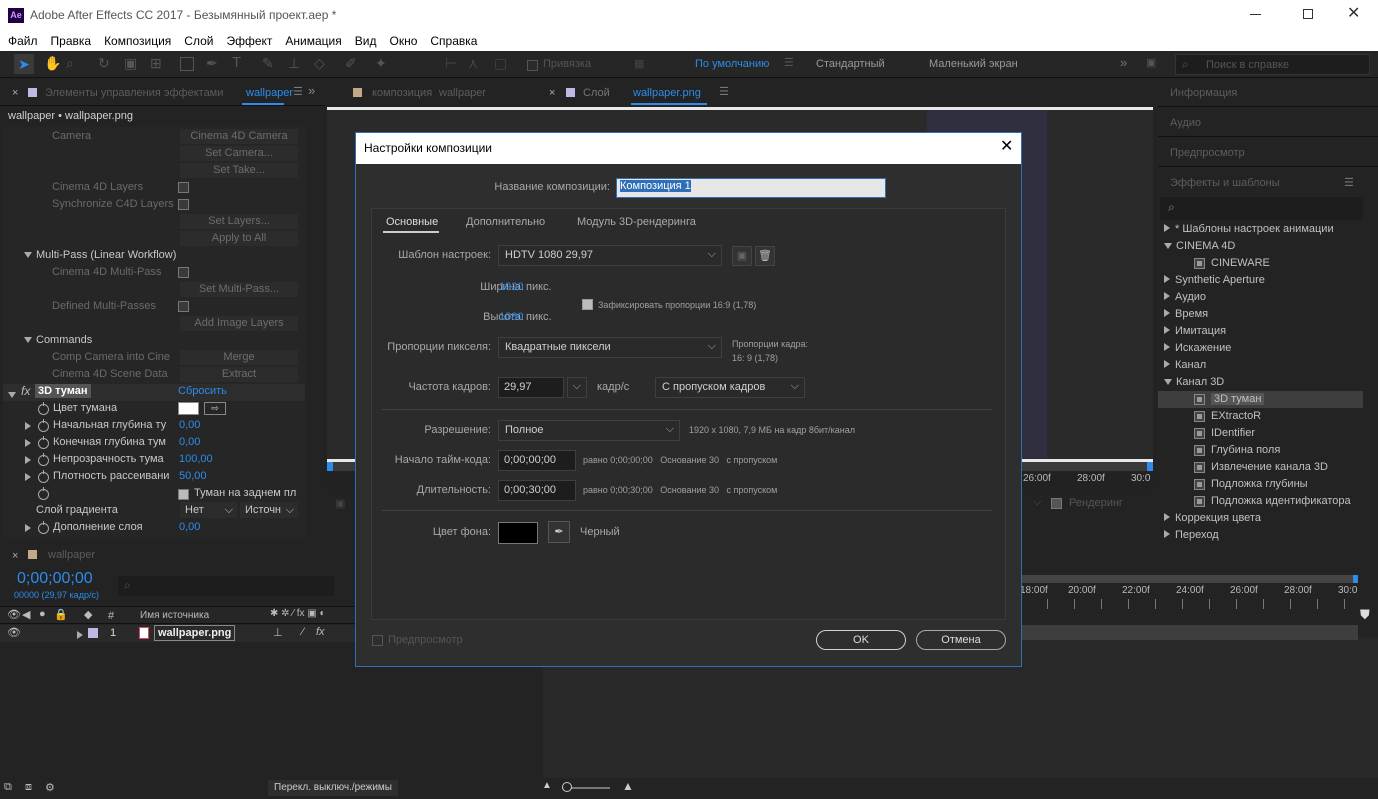  What do you see at coordinates (547, 785) in the screenshot?
I see `zoom-out-icon: ▲` at bounding box center [547, 785].